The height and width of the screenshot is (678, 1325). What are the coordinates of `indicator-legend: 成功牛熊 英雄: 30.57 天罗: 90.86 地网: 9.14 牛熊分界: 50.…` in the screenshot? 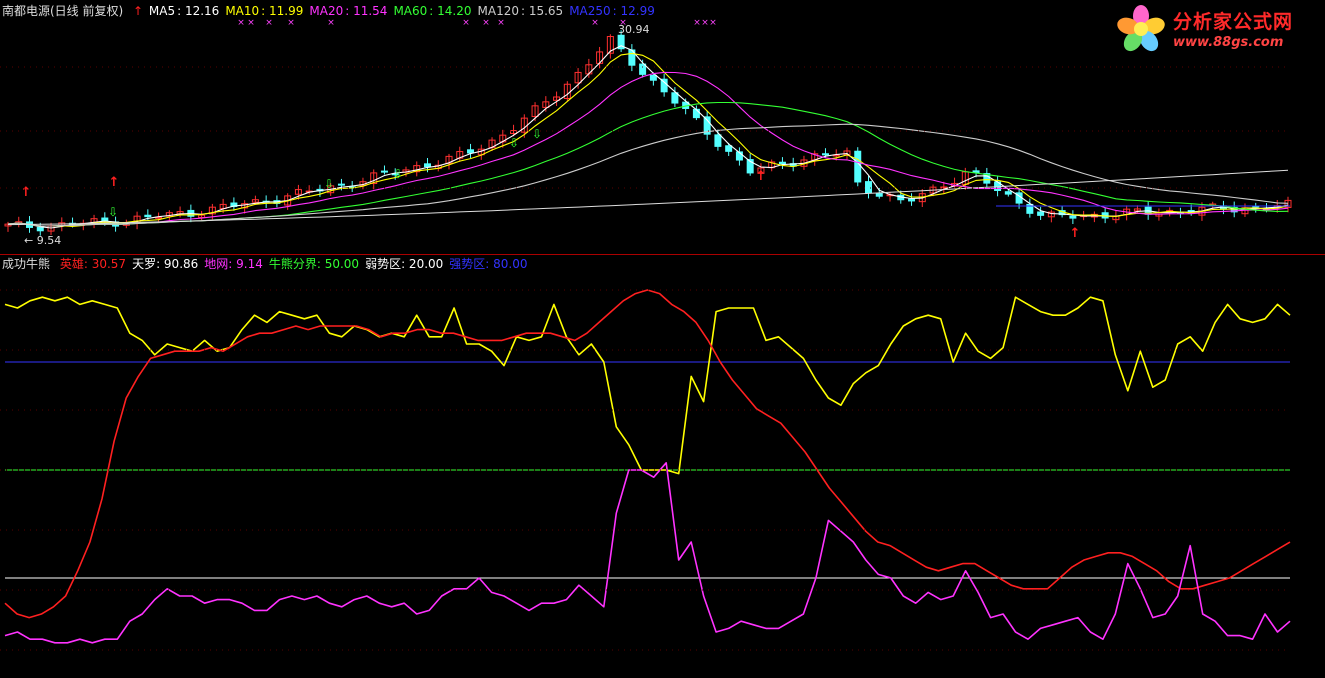 It's located at (268, 264).